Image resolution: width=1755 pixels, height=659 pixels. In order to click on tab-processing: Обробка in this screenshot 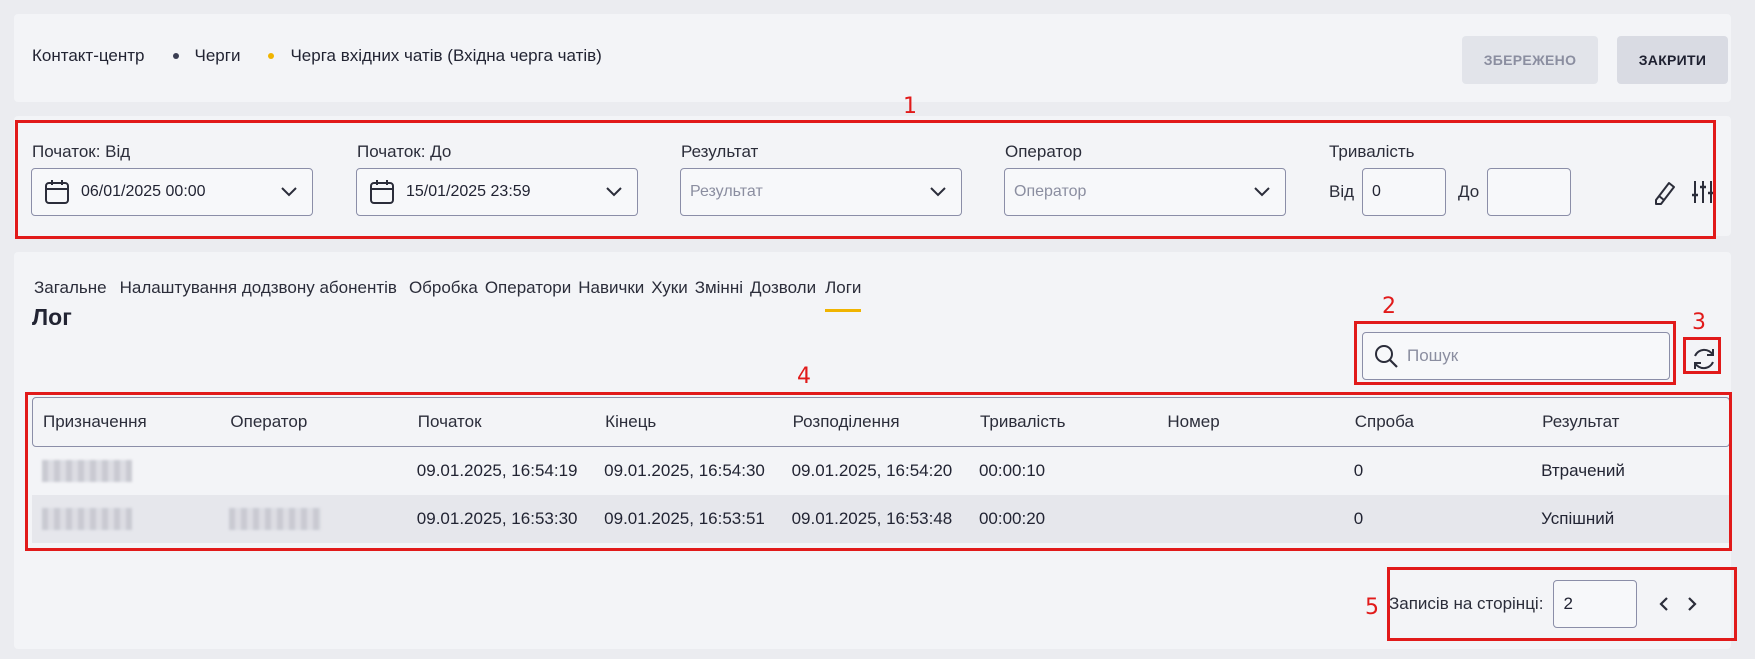, I will do `click(443, 288)`.